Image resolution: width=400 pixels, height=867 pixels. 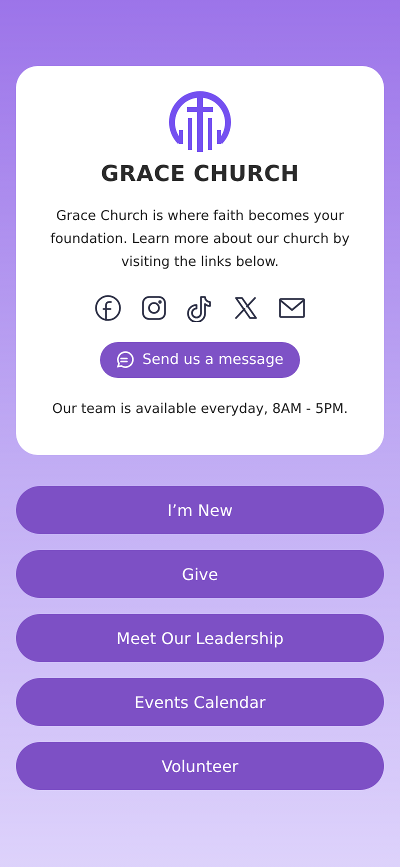 I want to click on instagram-icon, so click(x=154, y=308).